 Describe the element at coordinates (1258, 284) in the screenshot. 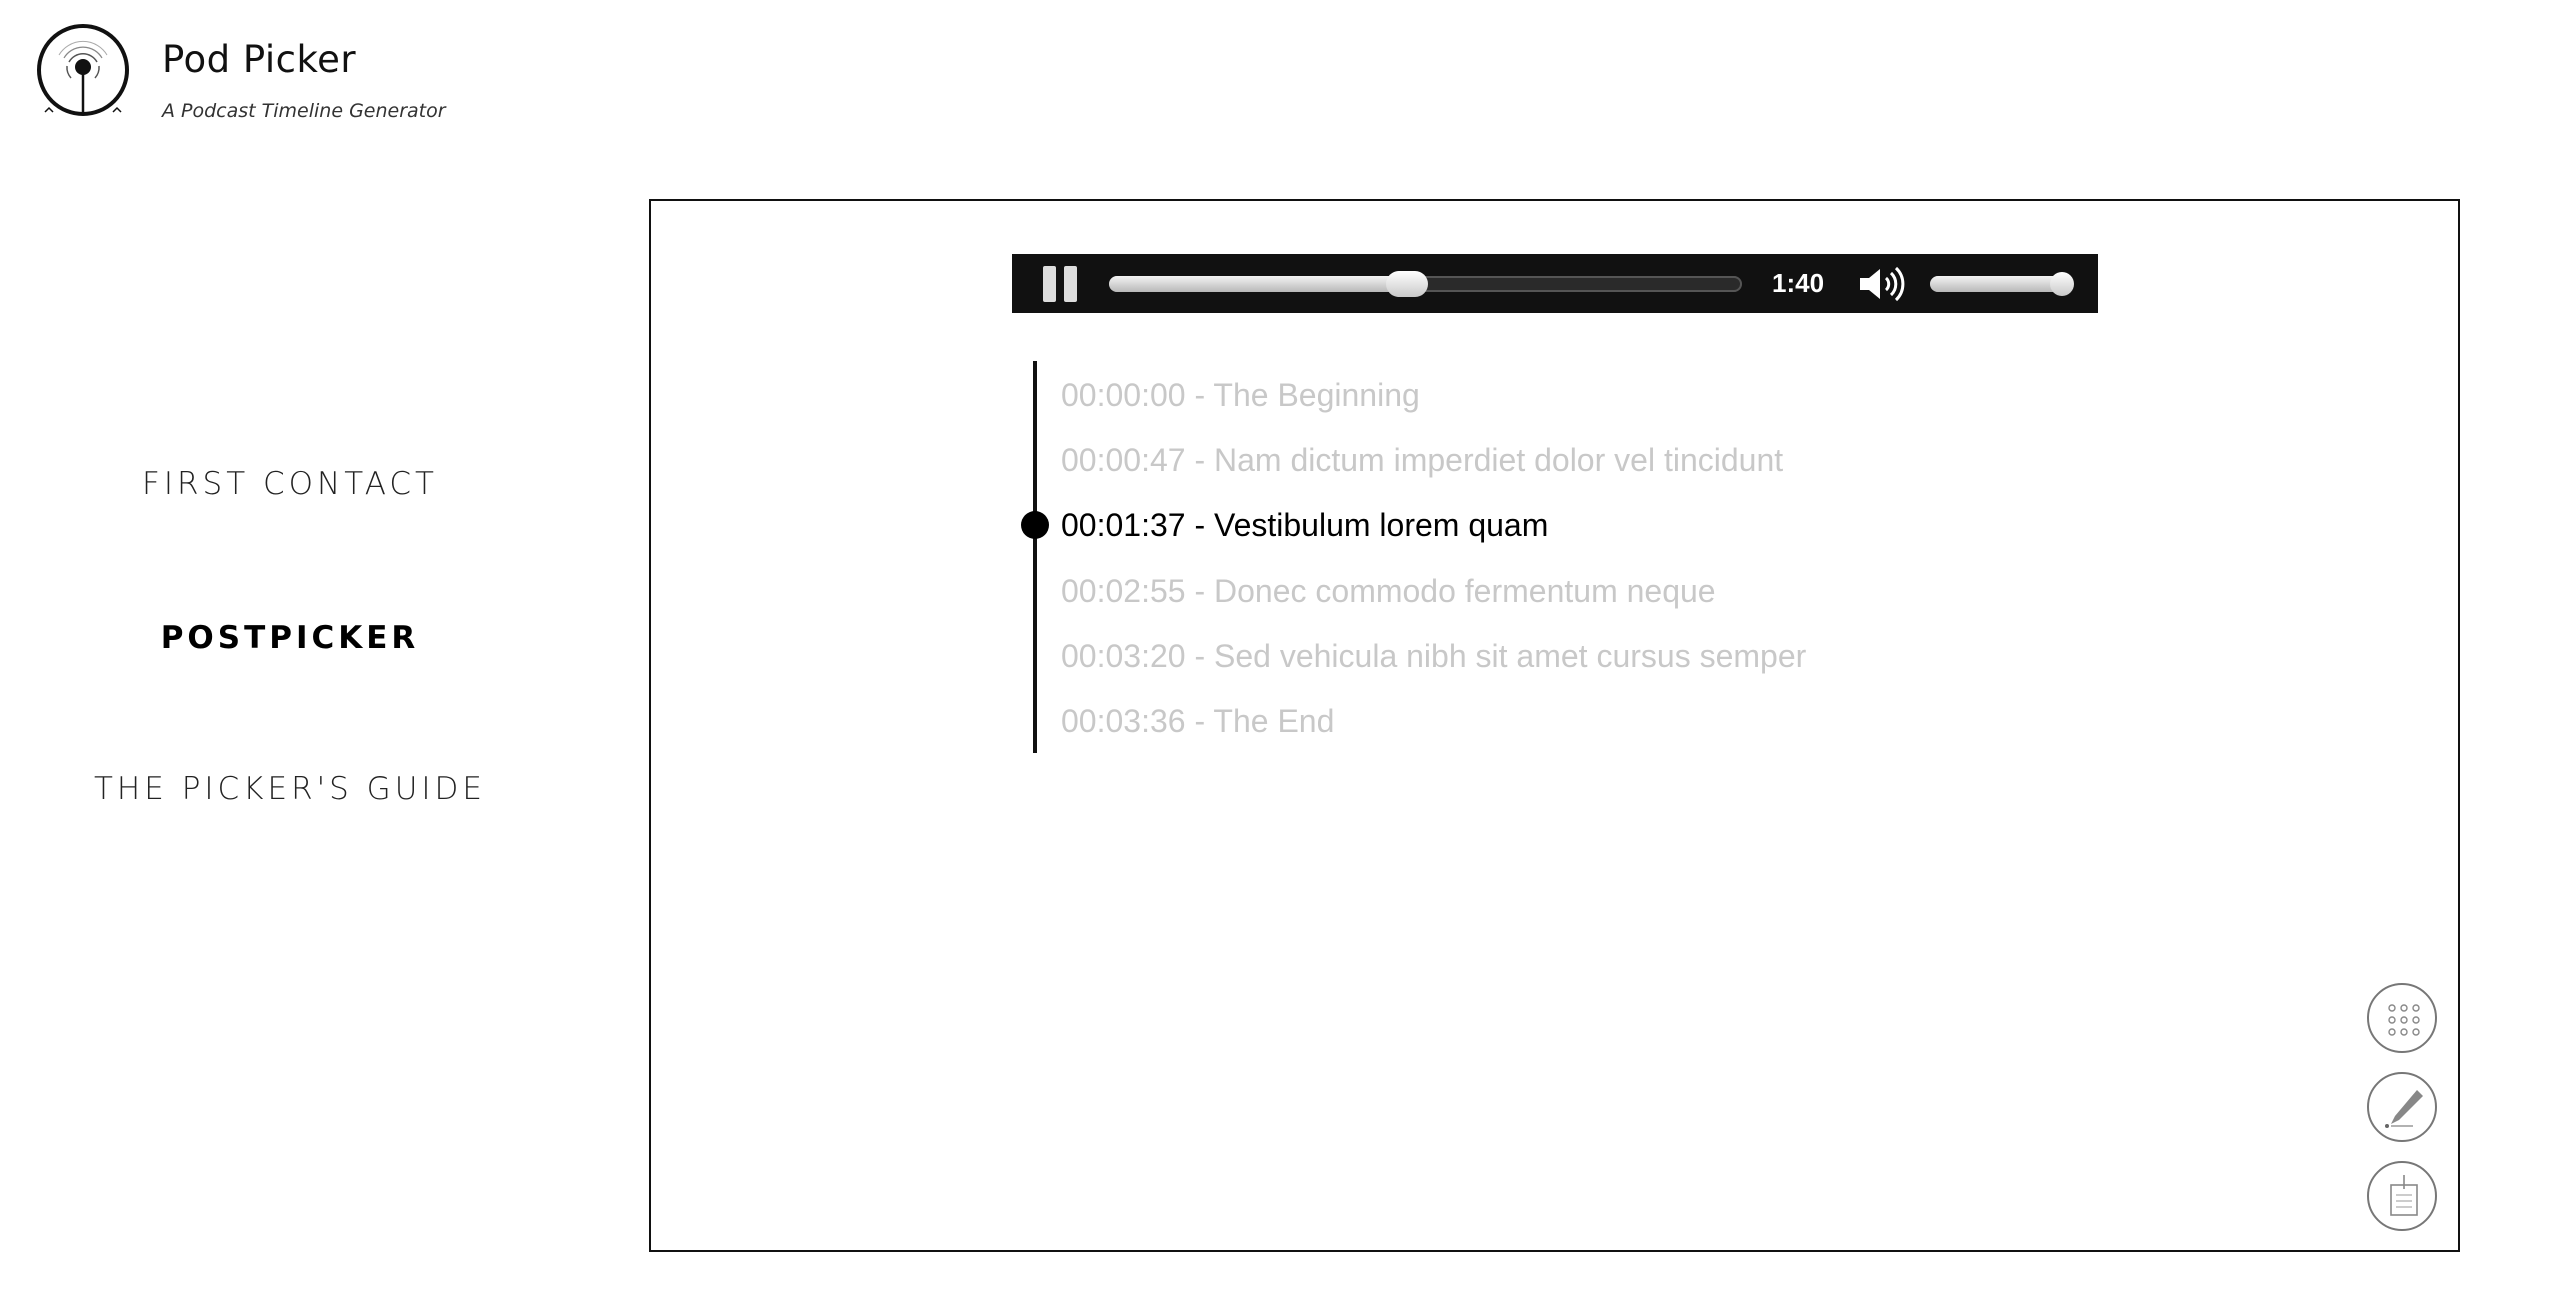

I see `progress-fill` at that location.